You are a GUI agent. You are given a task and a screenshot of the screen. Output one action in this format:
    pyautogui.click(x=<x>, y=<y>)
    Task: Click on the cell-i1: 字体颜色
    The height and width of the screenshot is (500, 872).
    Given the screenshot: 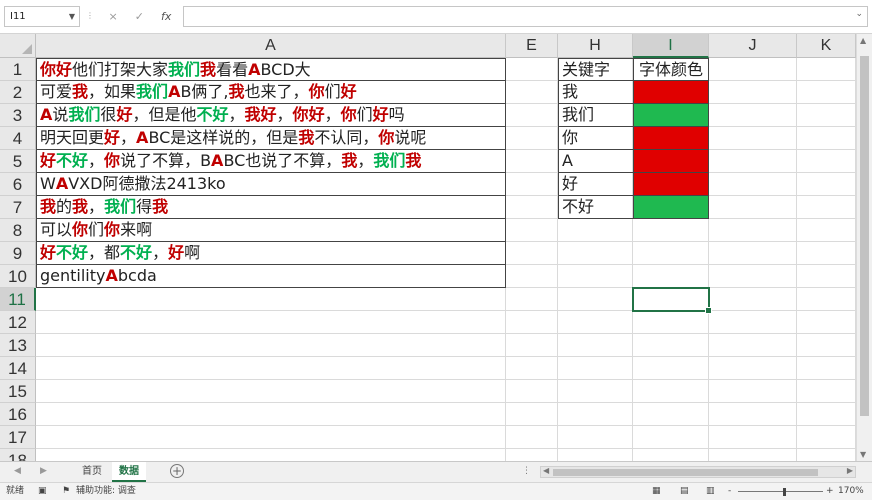 What is the action you would take?
    pyautogui.click(x=671, y=69)
    